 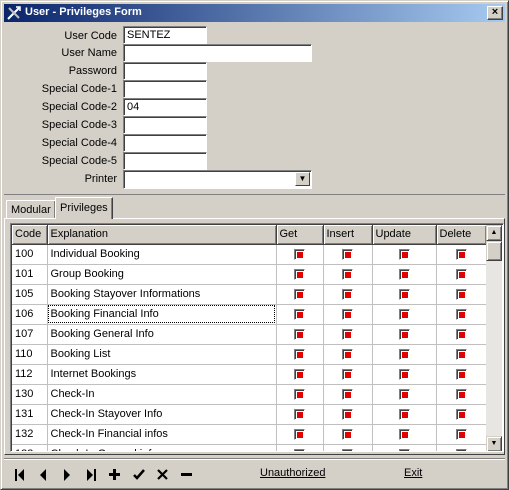 I want to click on column-header-code: Code, so click(x=30, y=235).